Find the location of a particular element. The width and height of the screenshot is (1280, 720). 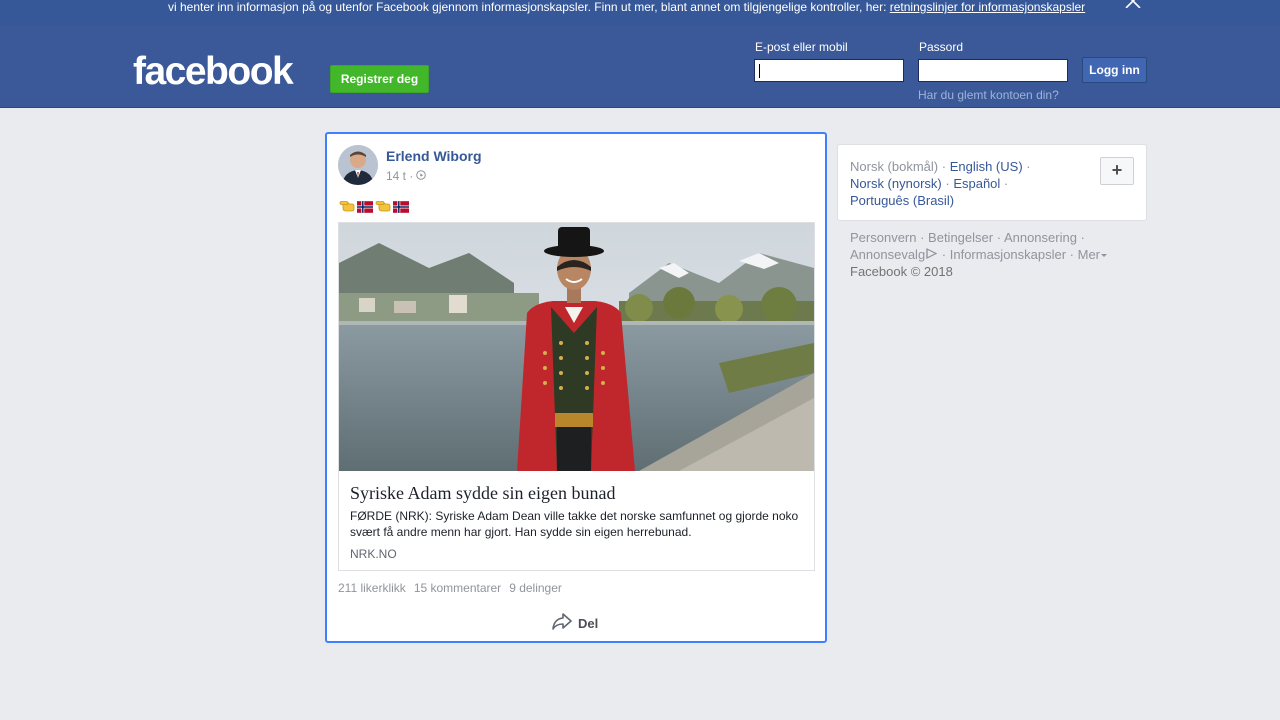

avatar is located at coordinates (358, 165).